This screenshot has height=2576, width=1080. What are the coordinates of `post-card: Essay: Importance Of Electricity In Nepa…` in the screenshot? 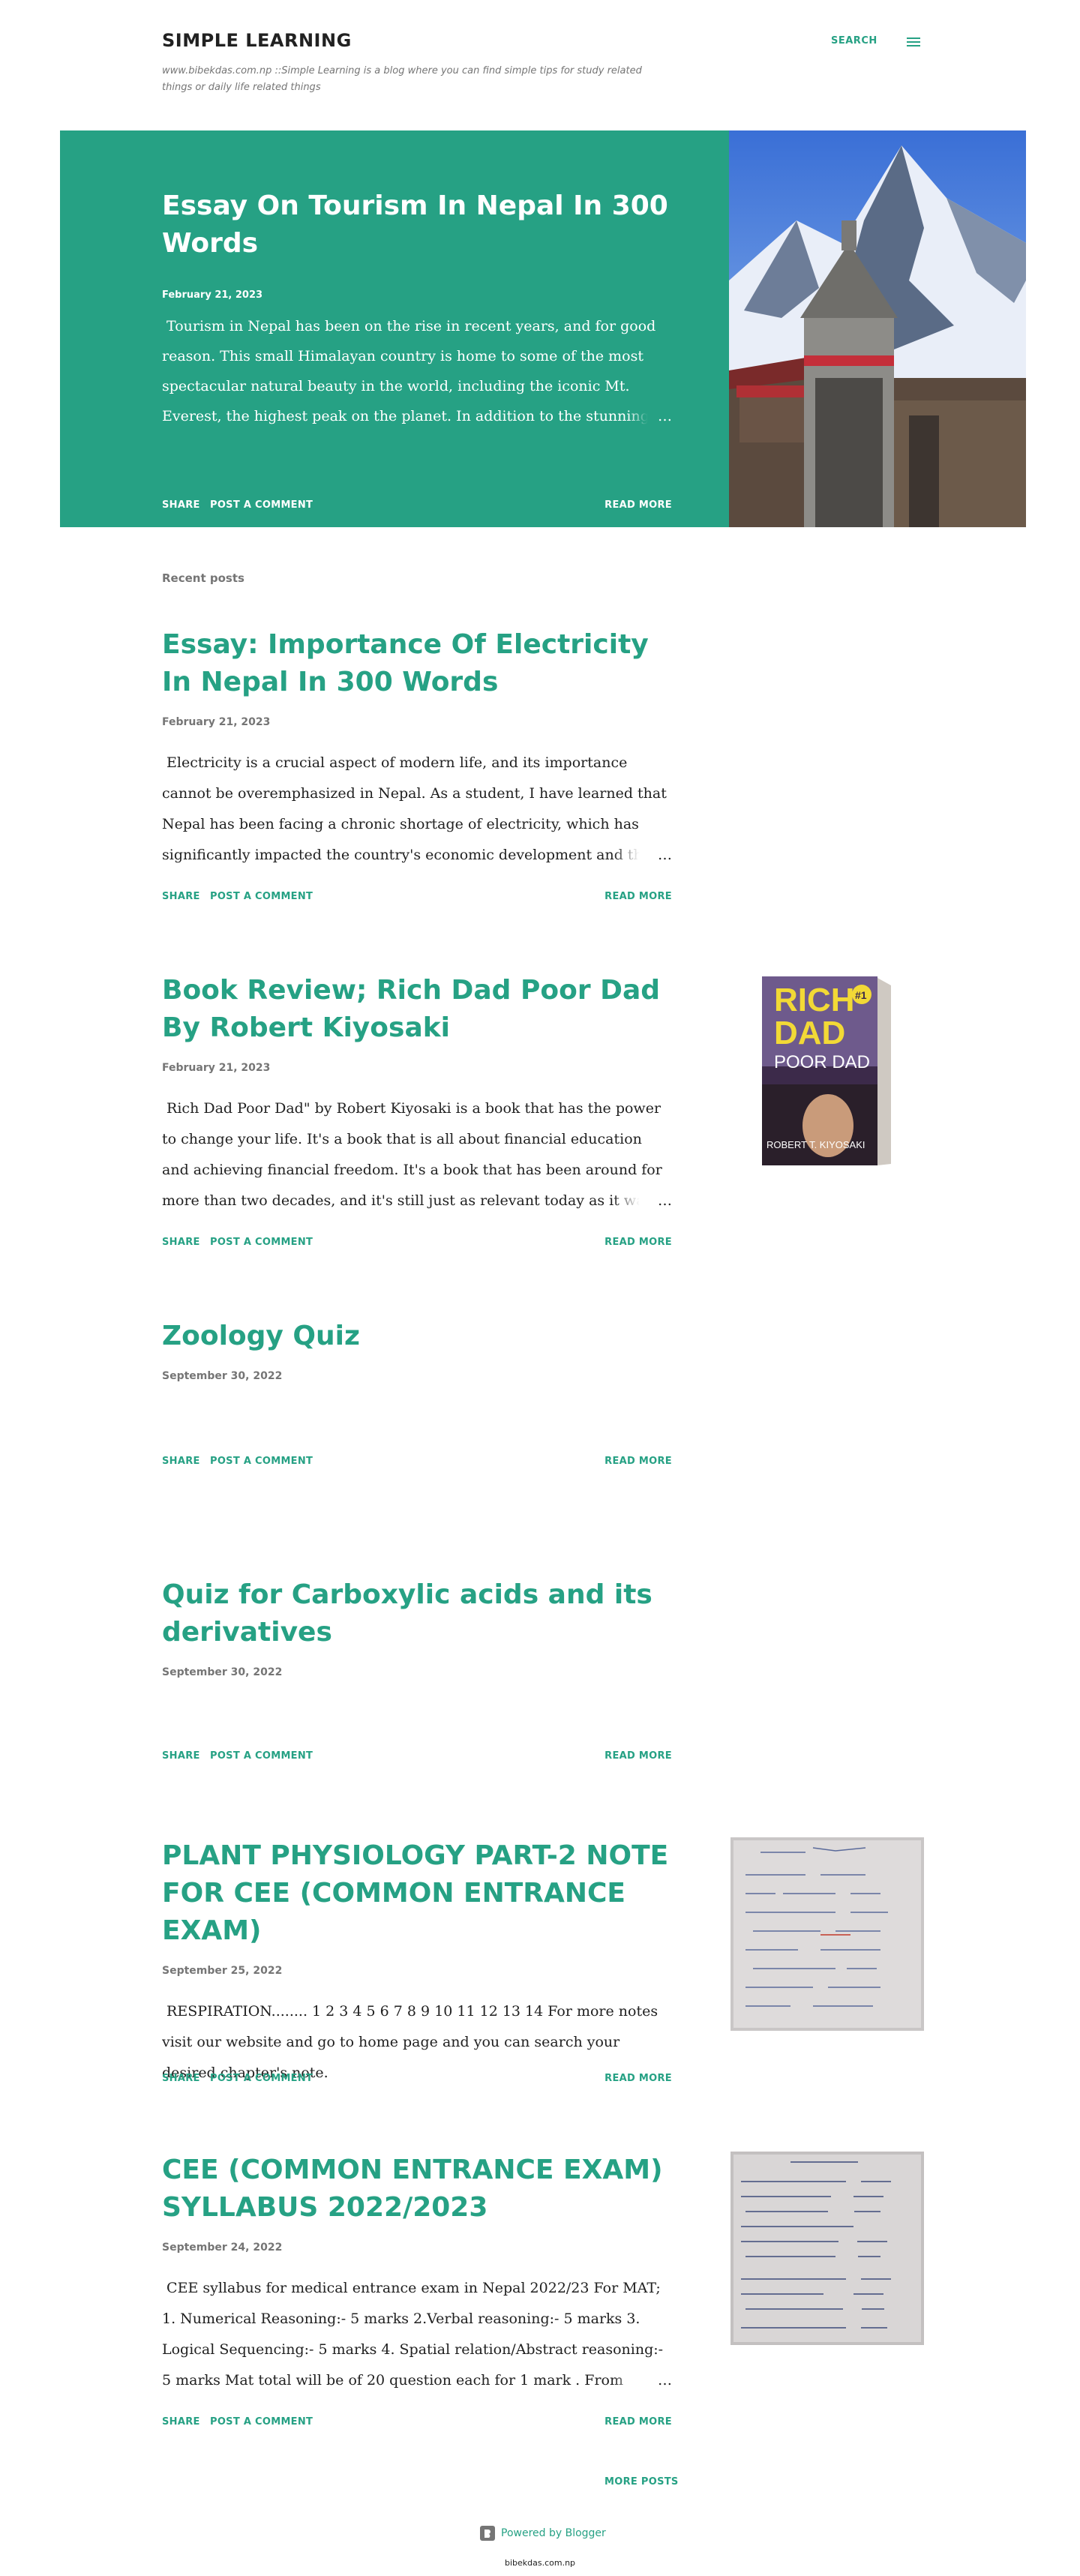 It's located at (543, 764).